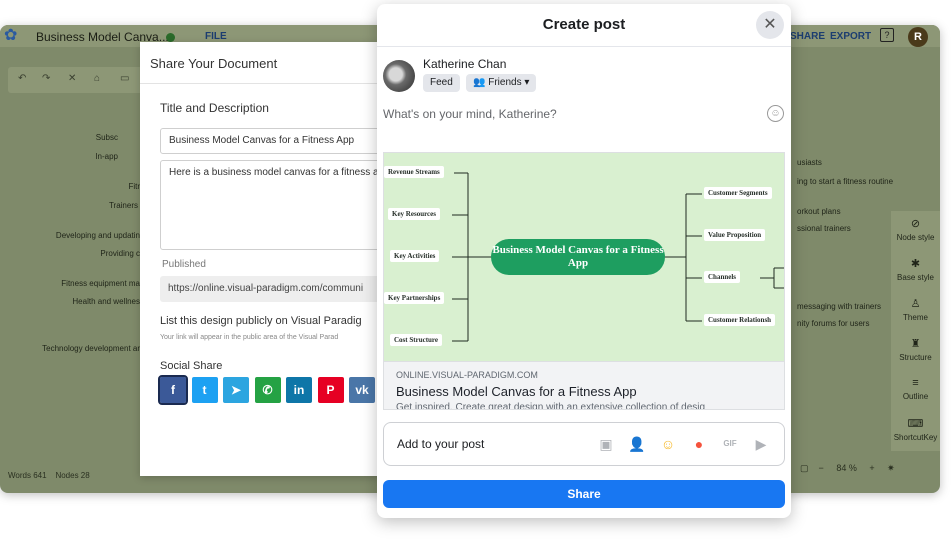 The image size is (951, 544). I want to click on link-title: Business Model Canvas for a Fitness App, so click(516, 391).